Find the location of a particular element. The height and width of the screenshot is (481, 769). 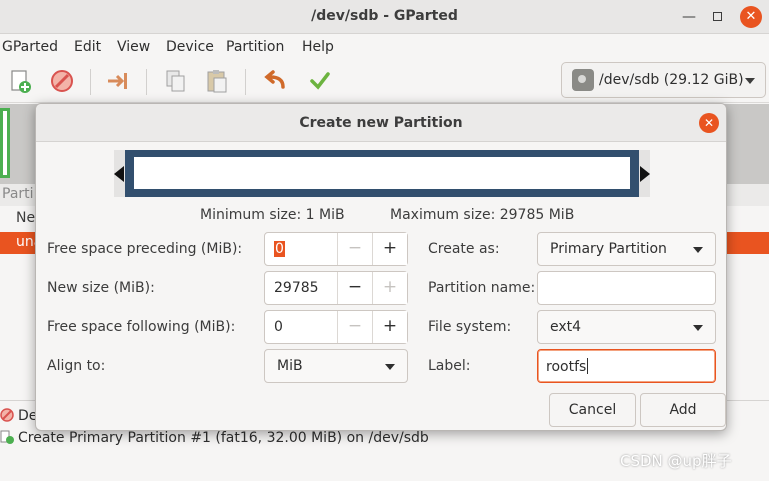

window-title: /dev/sdb - GParted is located at coordinates (384, 16).